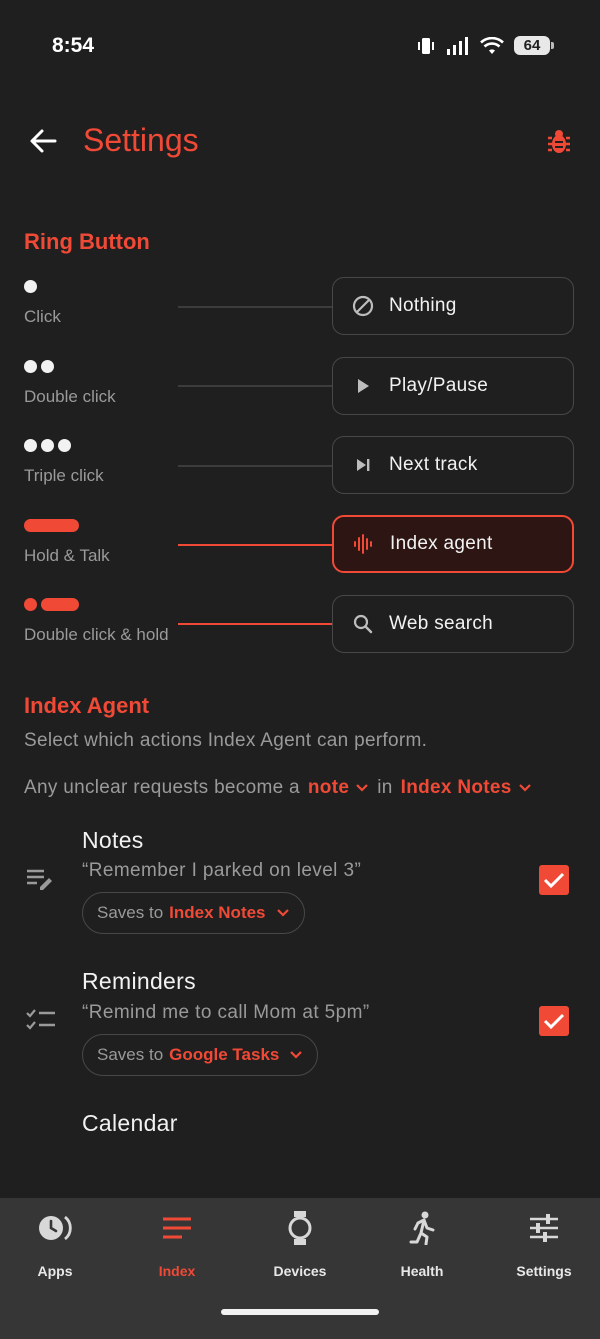 The height and width of the screenshot is (1339, 600). What do you see at coordinates (433, 464) in the screenshot?
I see `action-label: Next track` at bounding box center [433, 464].